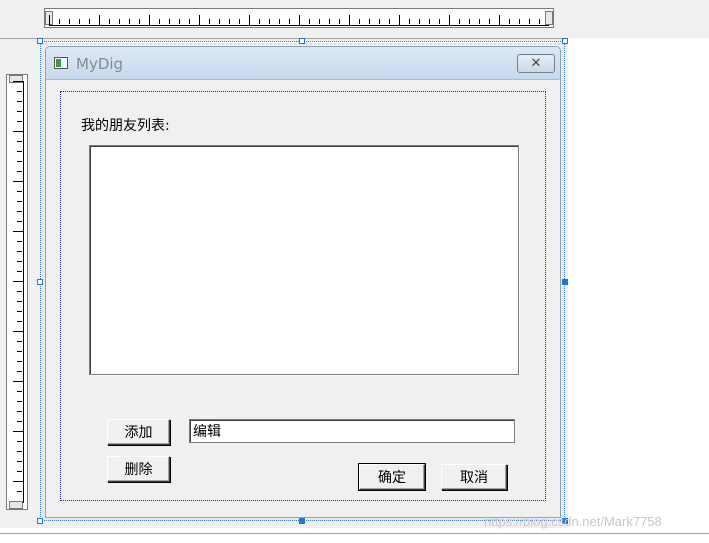 The height and width of the screenshot is (543, 709). I want to click on vertical-ruler, so click(17, 292).